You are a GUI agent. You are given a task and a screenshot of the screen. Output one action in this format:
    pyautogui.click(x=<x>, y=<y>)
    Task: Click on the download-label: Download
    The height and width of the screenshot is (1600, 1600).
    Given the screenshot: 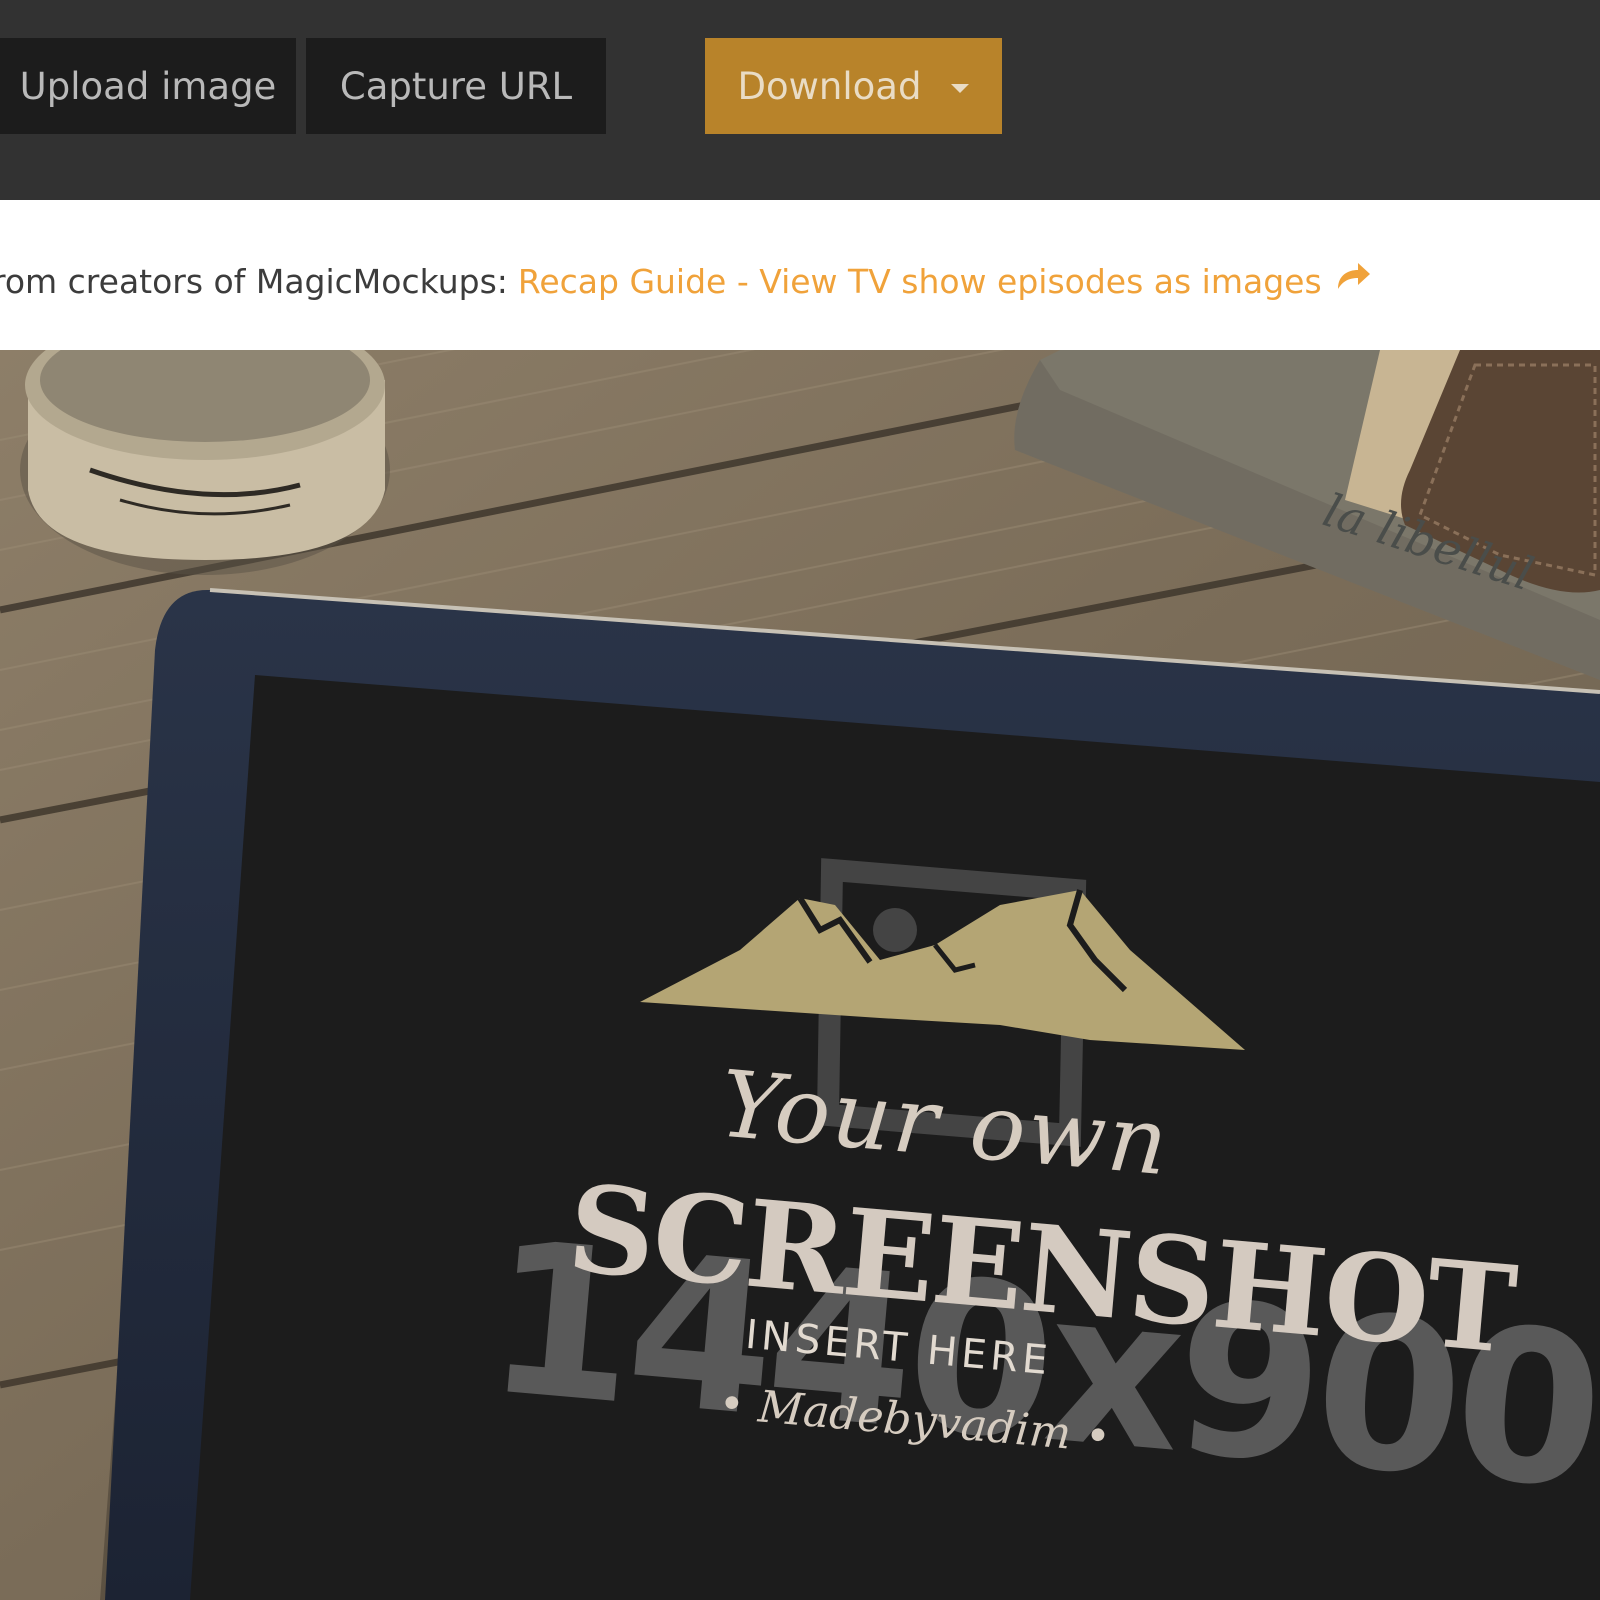 What is the action you would take?
    pyautogui.click(x=829, y=86)
    